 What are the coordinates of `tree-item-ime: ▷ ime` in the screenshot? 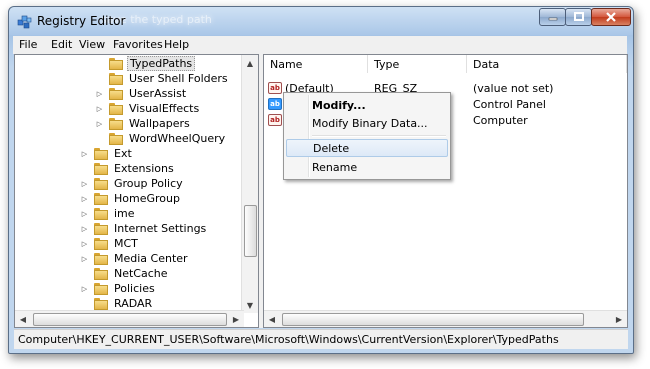 It's located at (108, 213).